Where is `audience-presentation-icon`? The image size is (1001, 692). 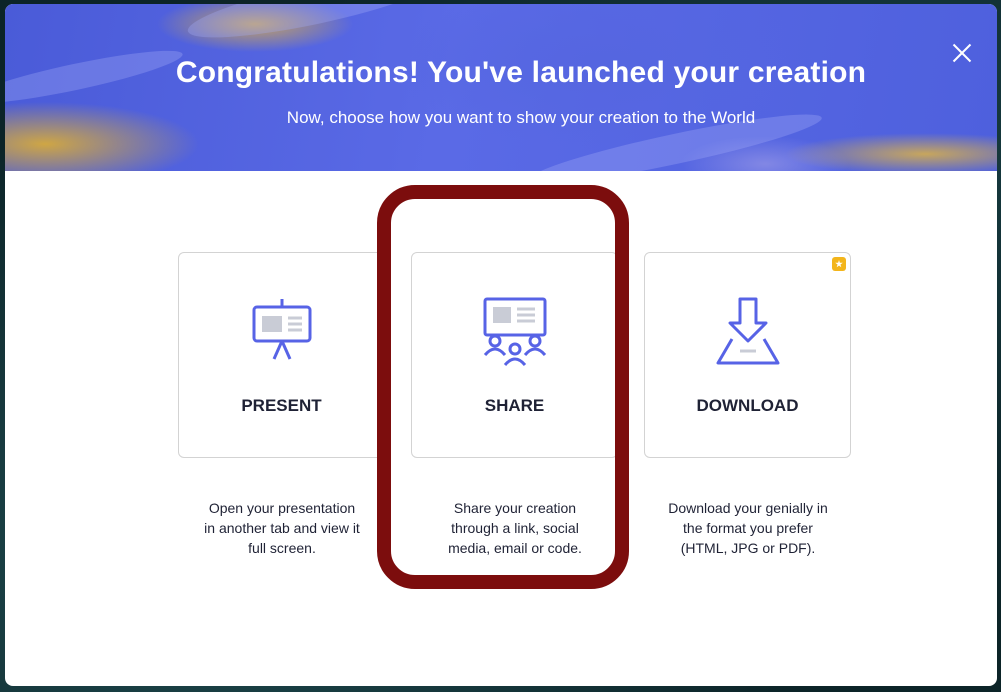
audience-presentation-icon is located at coordinates (514, 332).